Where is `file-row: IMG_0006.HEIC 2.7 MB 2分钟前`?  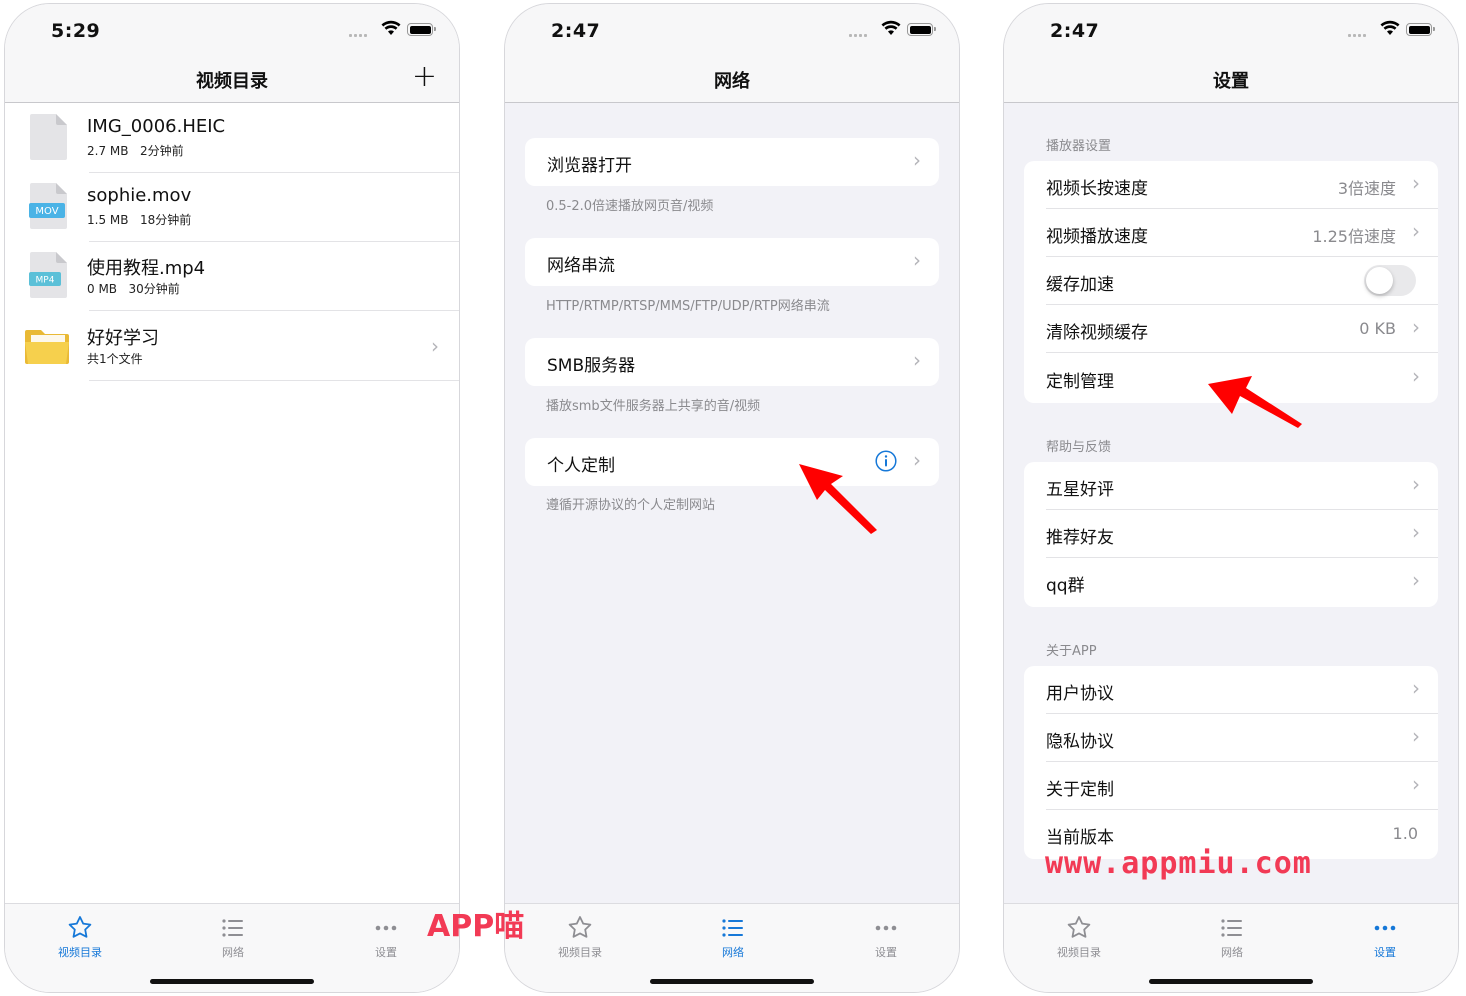 file-row: IMG_0006.HEIC 2.7 MB 2分钟前 is located at coordinates (232, 138).